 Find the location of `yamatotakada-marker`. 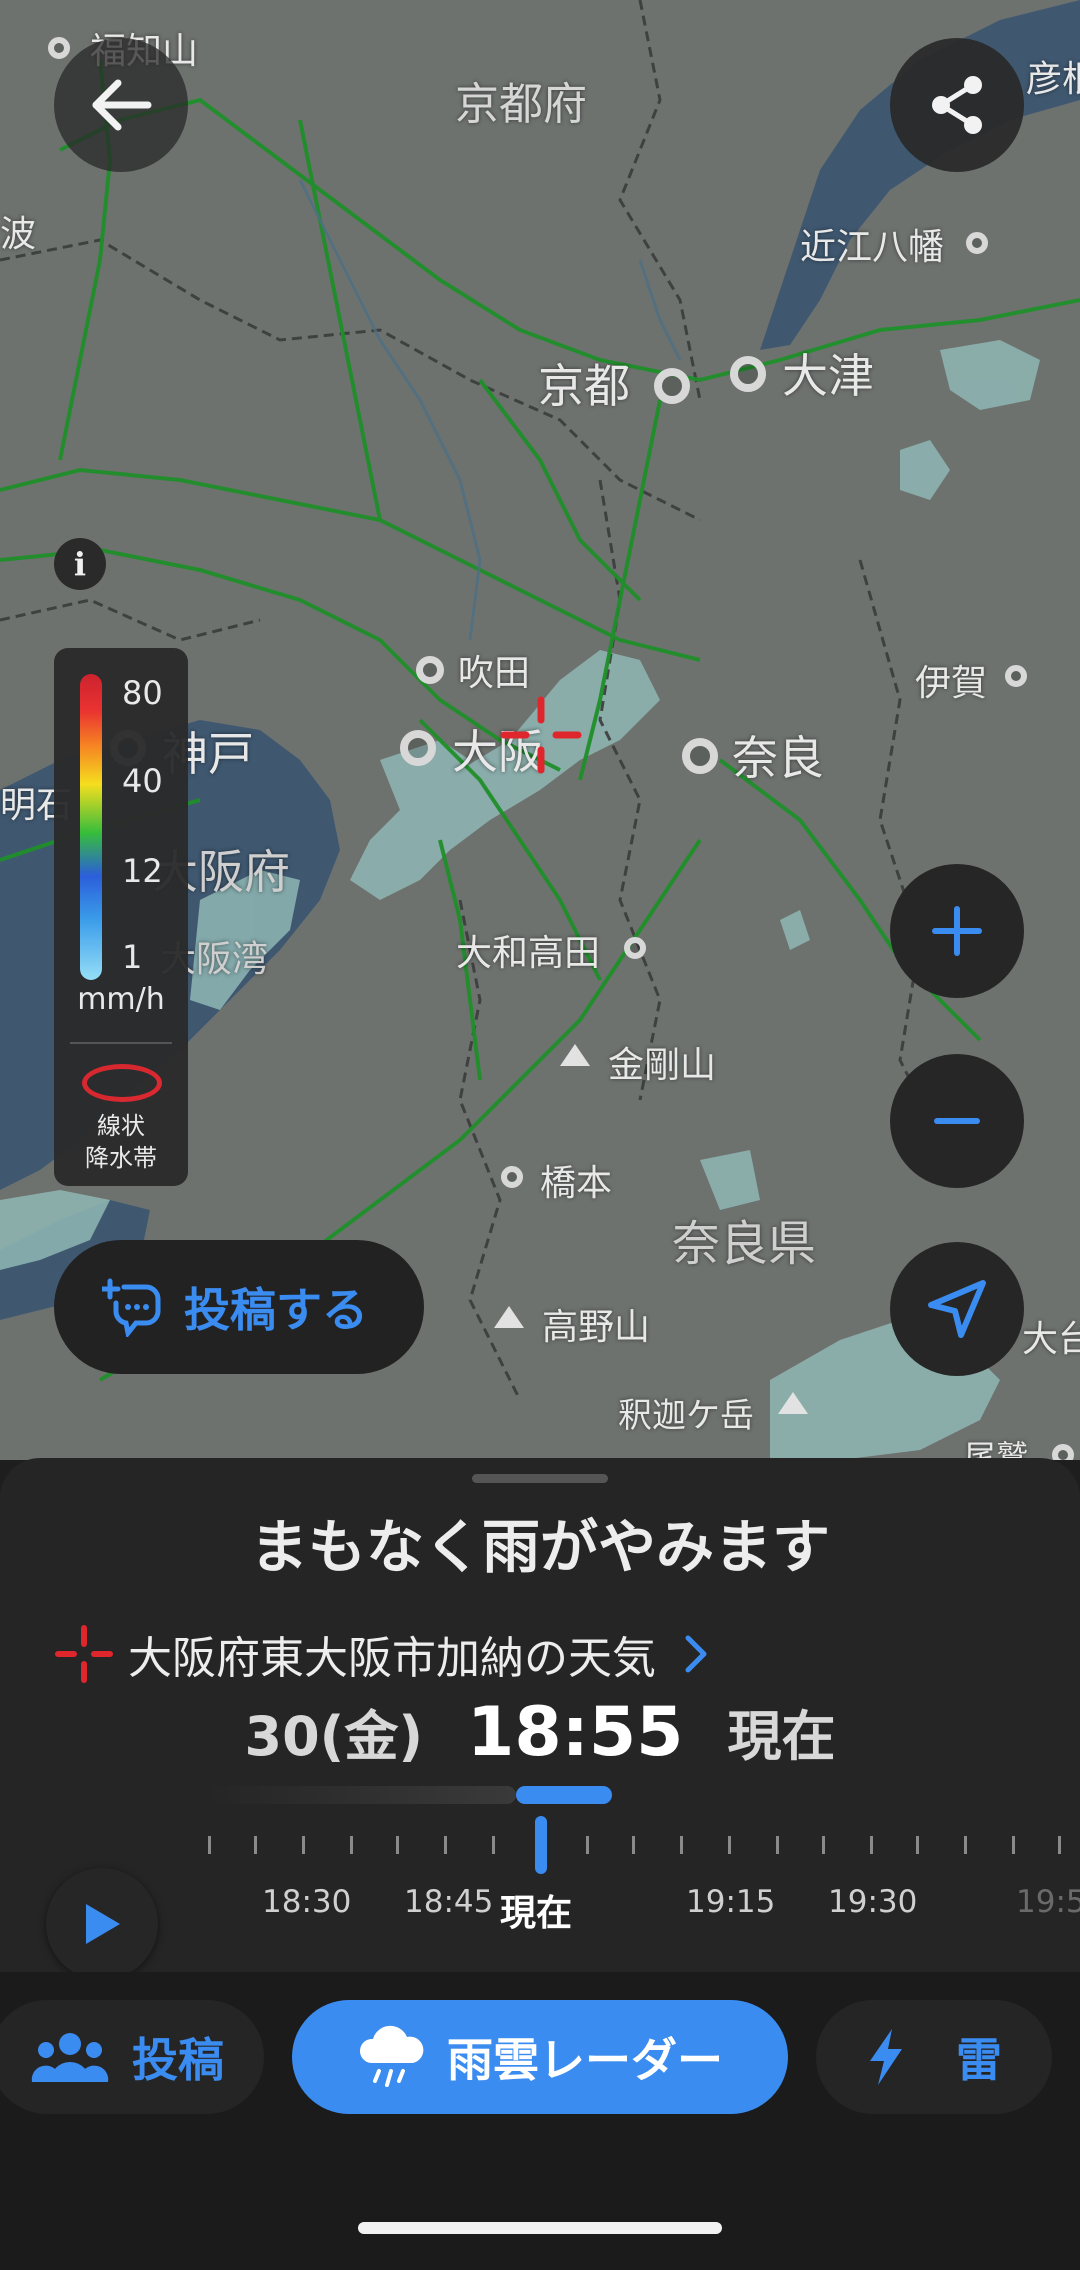

yamatotakada-marker is located at coordinates (635, 948).